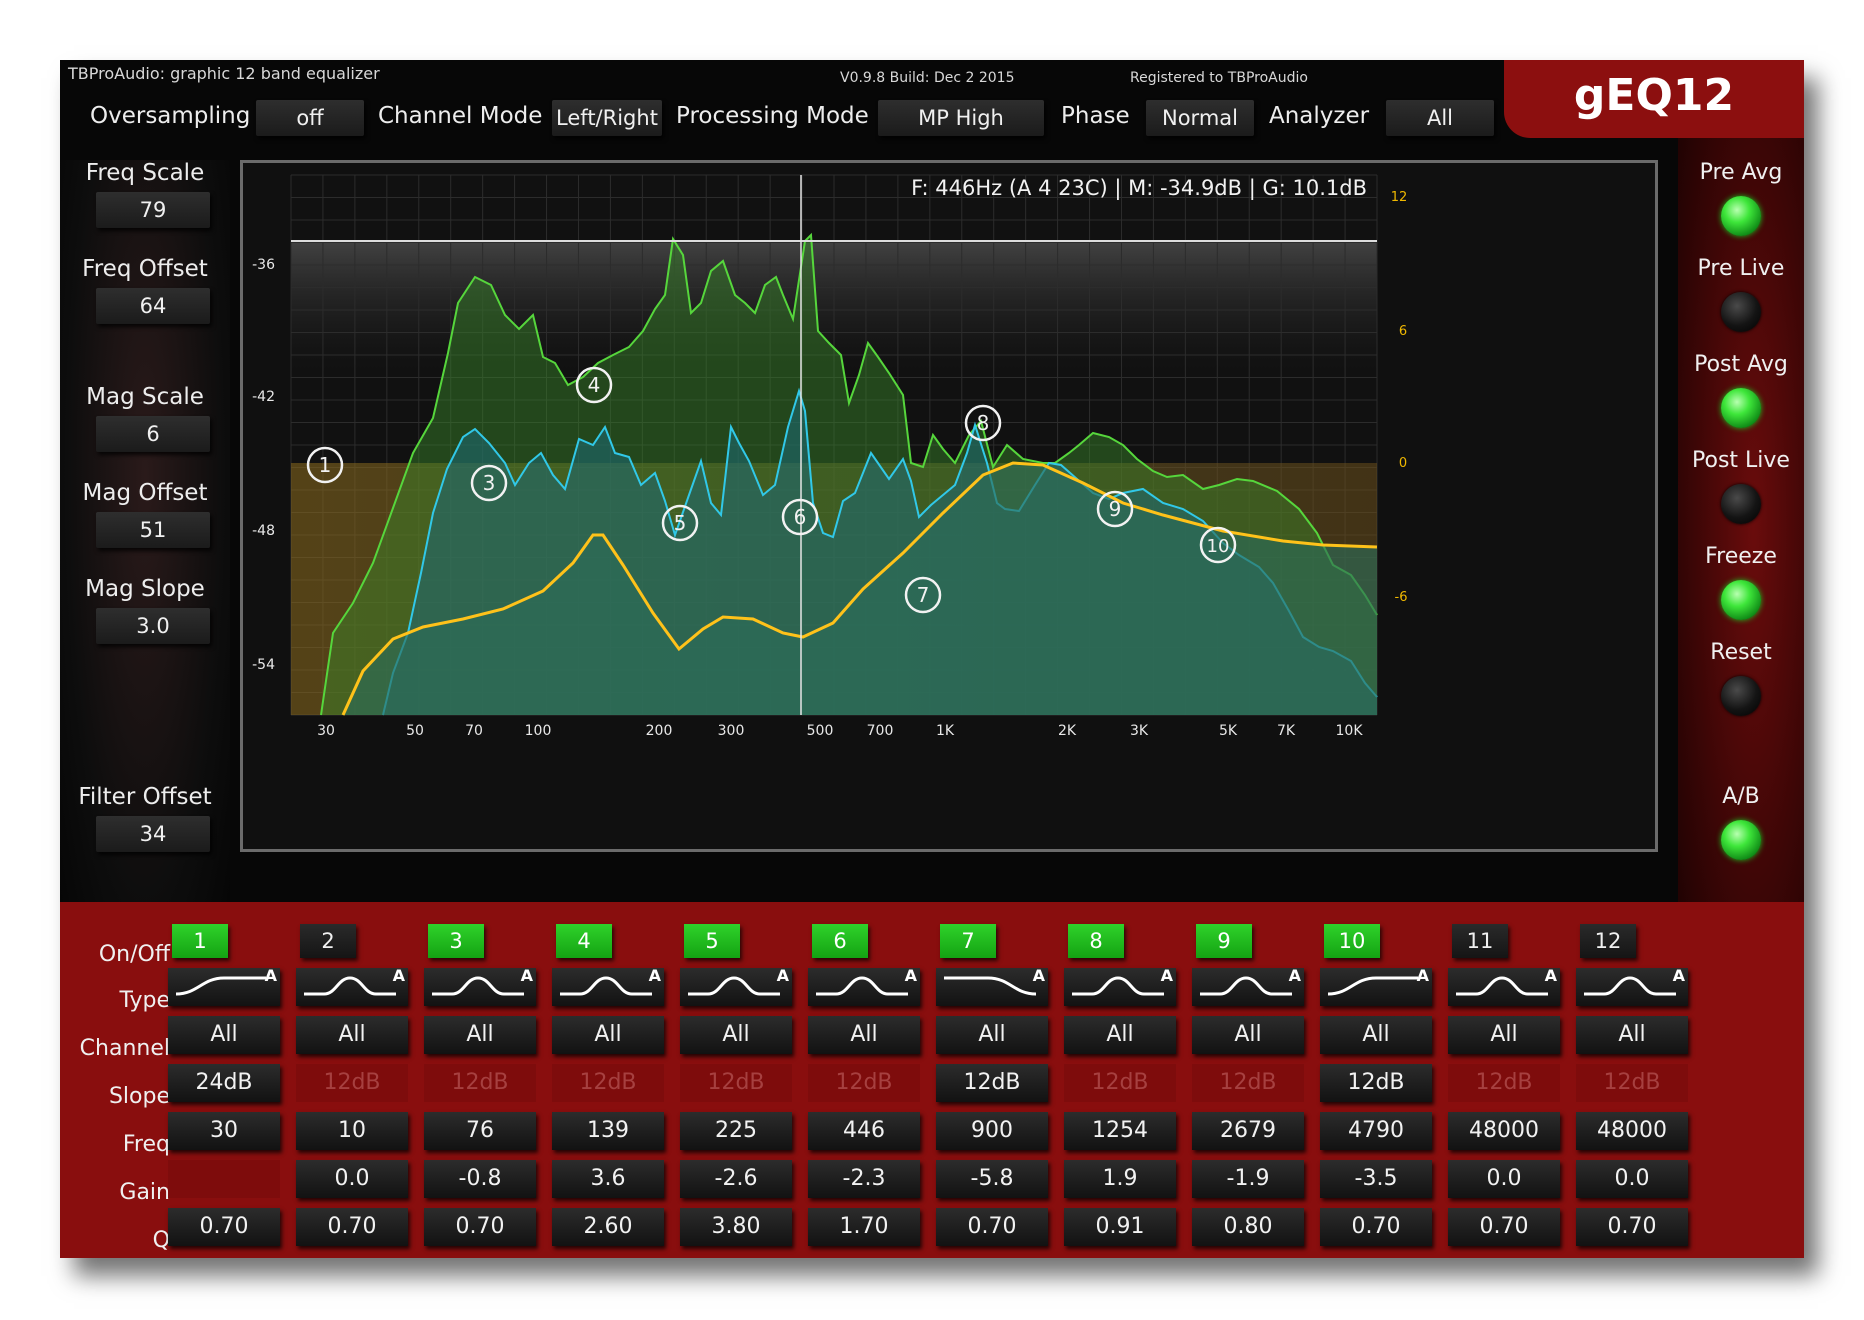 Image resolution: width=1864 pixels, height=1320 pixels. Describe the element at coordinates (480, 1179) in the screenshot. I see `band-gain-field: -0.8` at that location.